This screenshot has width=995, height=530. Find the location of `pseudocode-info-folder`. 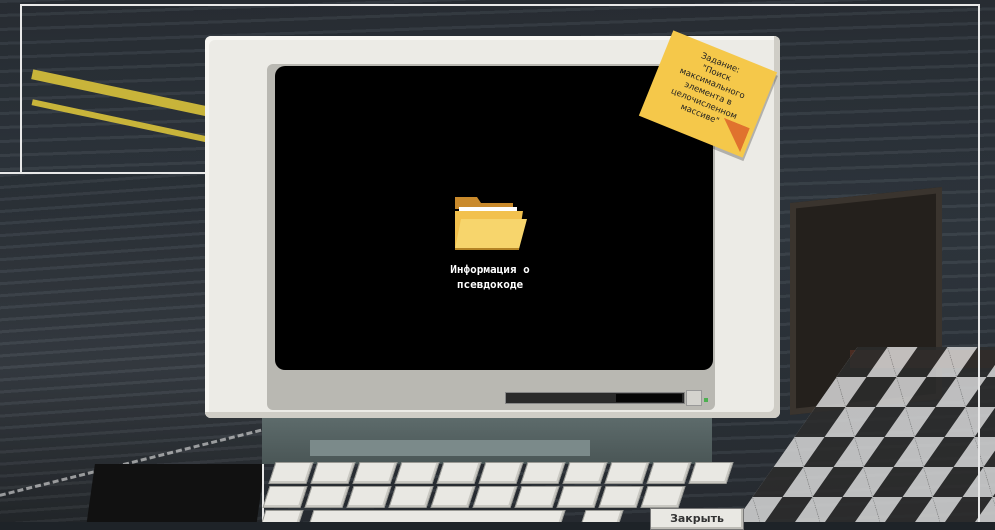

pseudocode-info-folder is located at coordinates (491, 223).